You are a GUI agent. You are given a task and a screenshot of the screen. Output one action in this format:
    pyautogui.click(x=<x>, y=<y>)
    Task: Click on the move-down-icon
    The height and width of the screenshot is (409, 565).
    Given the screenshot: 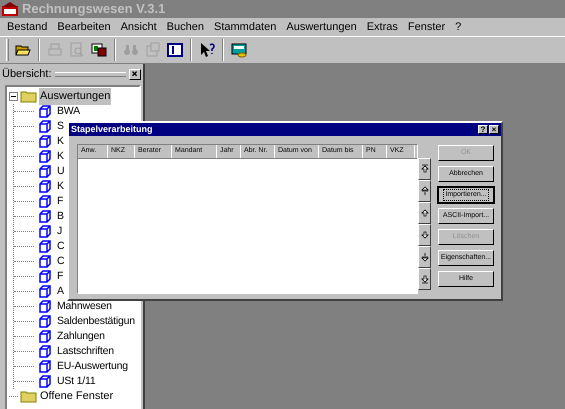 What is the action you would take?
    pyautogui.click(x=425, y=257)
    